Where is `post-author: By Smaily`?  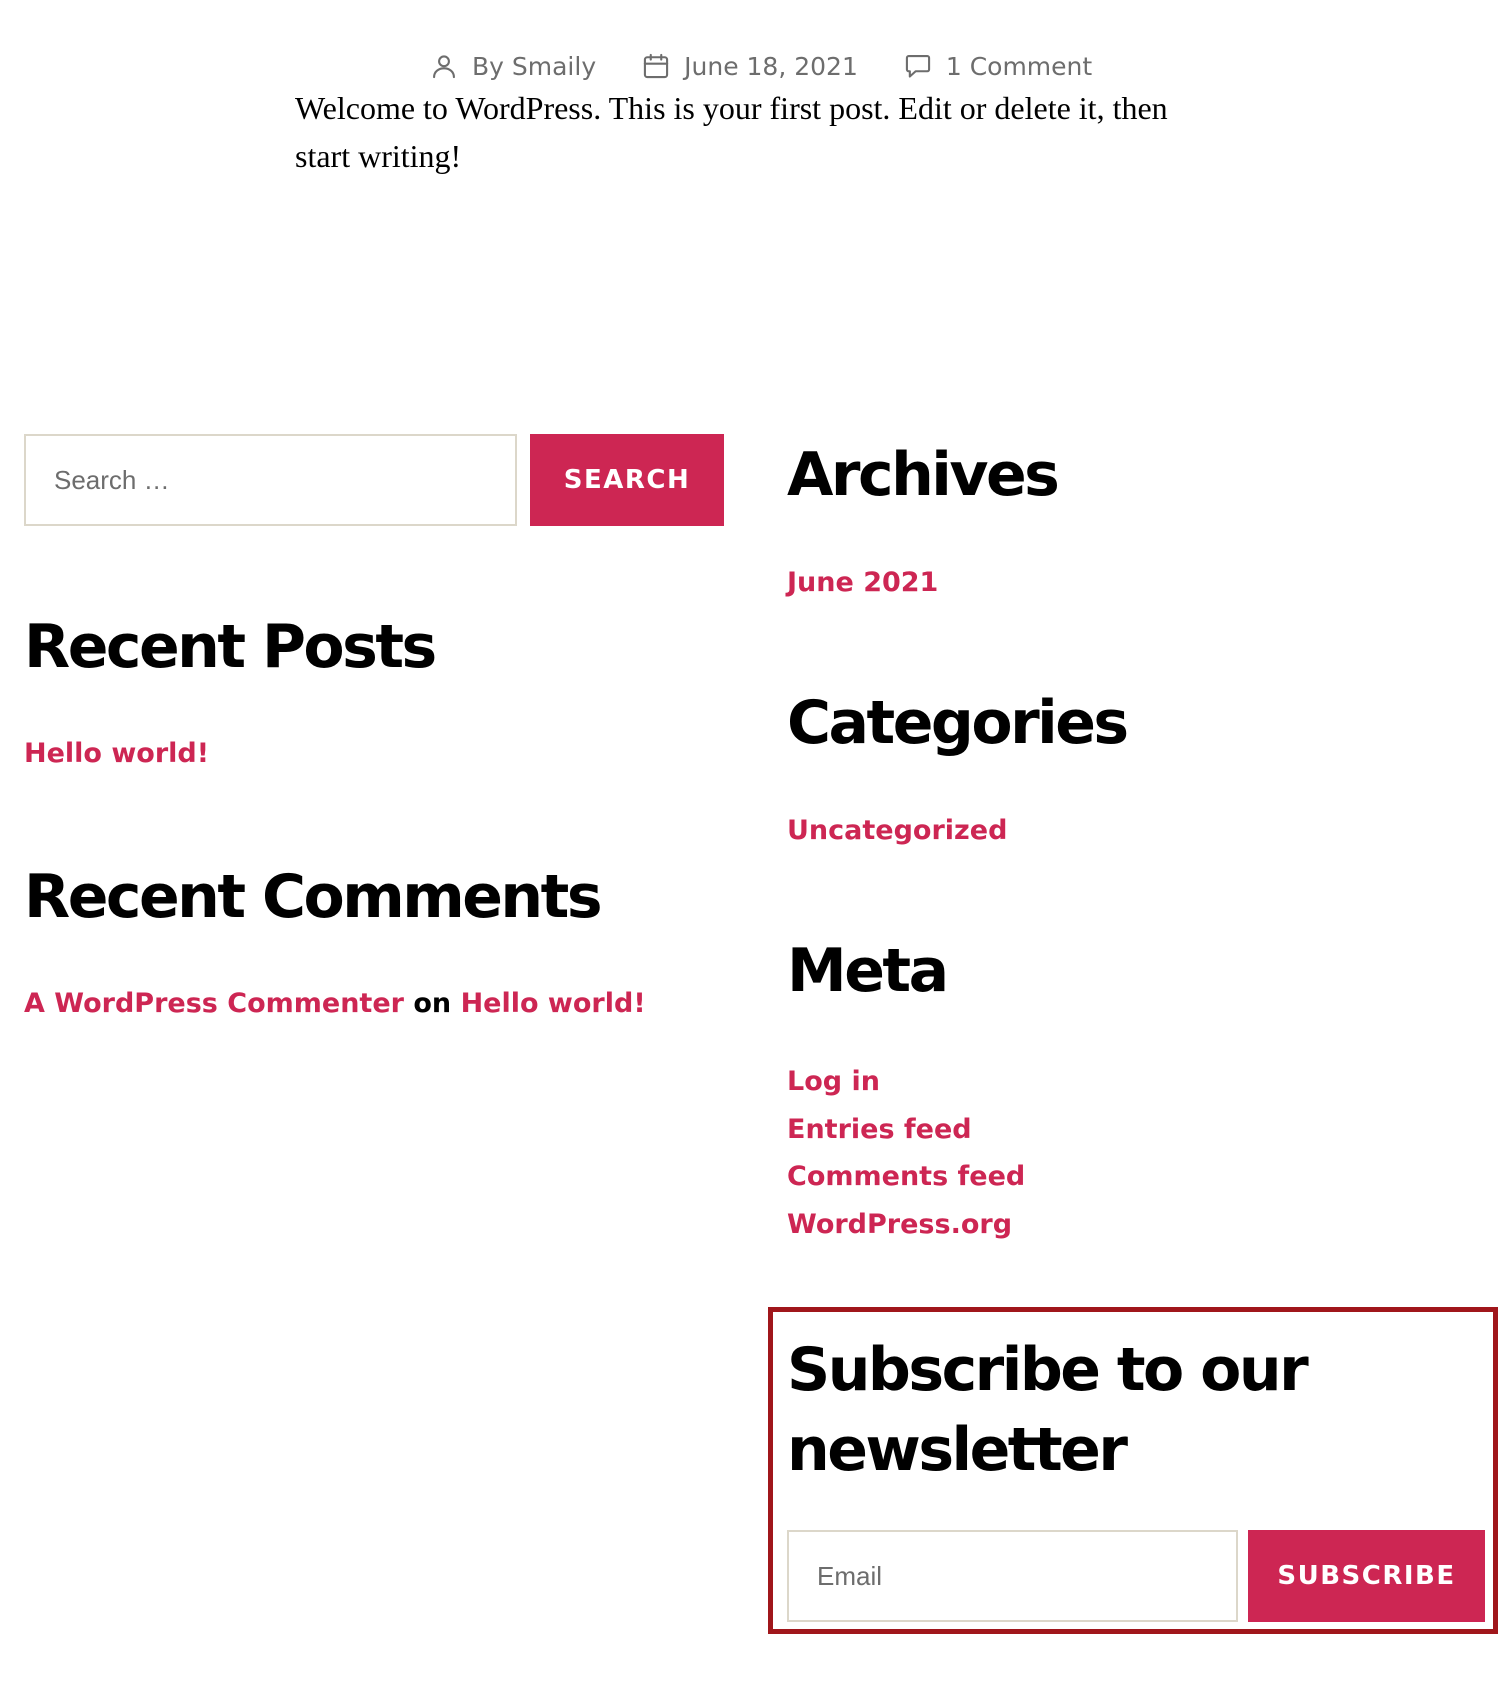 post-author: By Smaily is located at coordinates (513, 66).